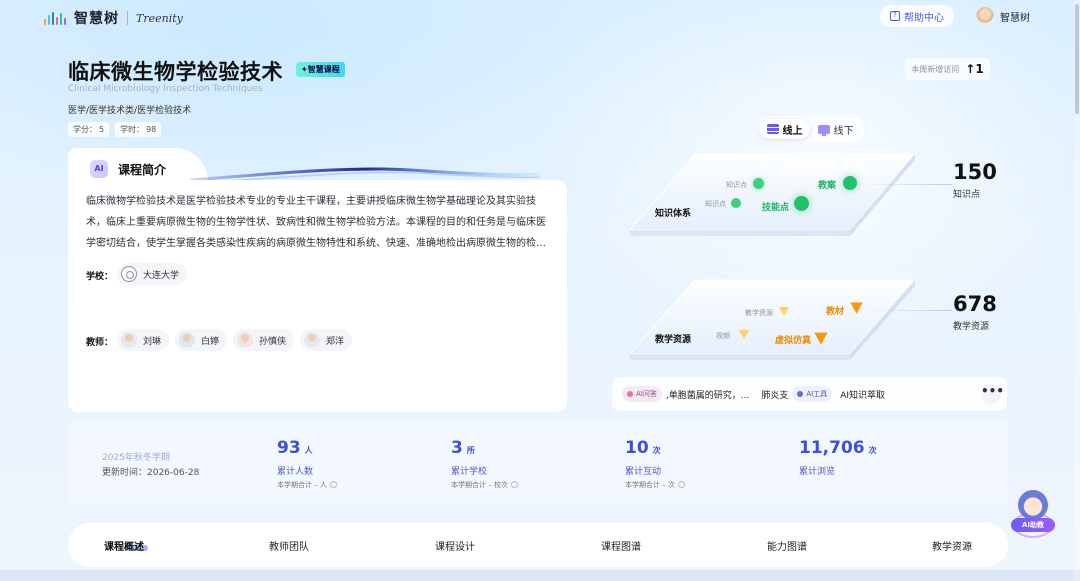 This screenshot has height=581, width=1080. I want to click on weekly-visits-label: 本周新增访问, so click(935, 69).